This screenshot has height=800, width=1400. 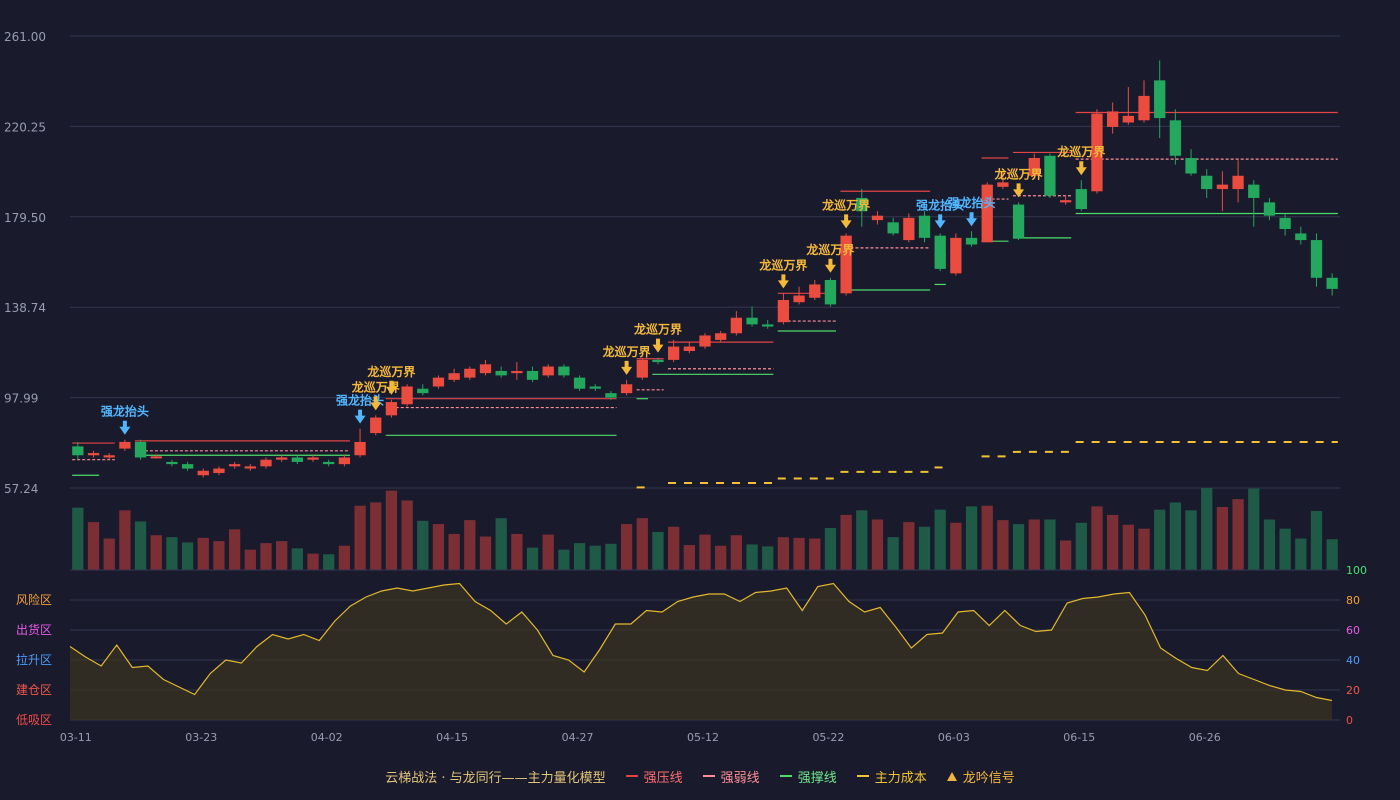 I want to click on price-tick-label: 179.50, so click(x=25, y=218).